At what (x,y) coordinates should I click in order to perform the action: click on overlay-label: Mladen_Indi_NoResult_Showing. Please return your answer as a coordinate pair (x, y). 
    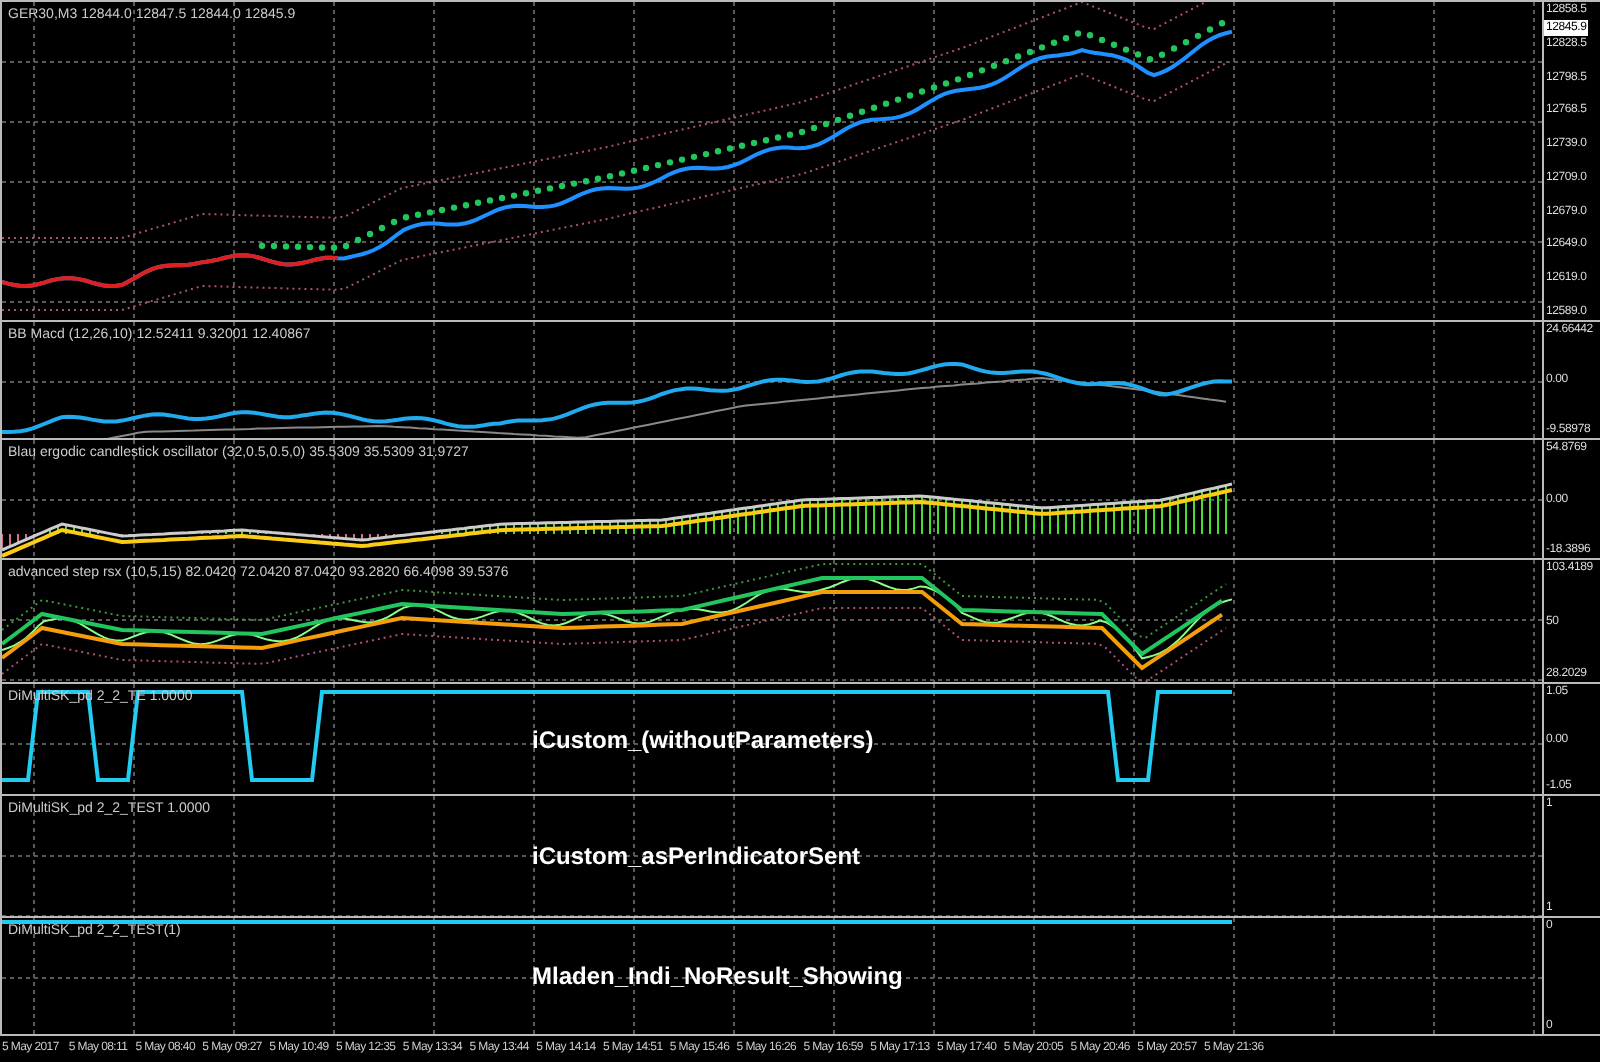
    Looking at the image, I should click on (717, 977).